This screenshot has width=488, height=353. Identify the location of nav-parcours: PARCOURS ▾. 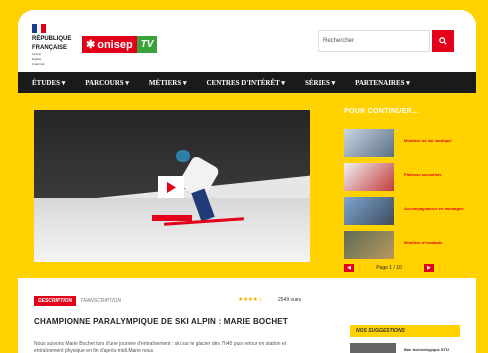
(107, 83).